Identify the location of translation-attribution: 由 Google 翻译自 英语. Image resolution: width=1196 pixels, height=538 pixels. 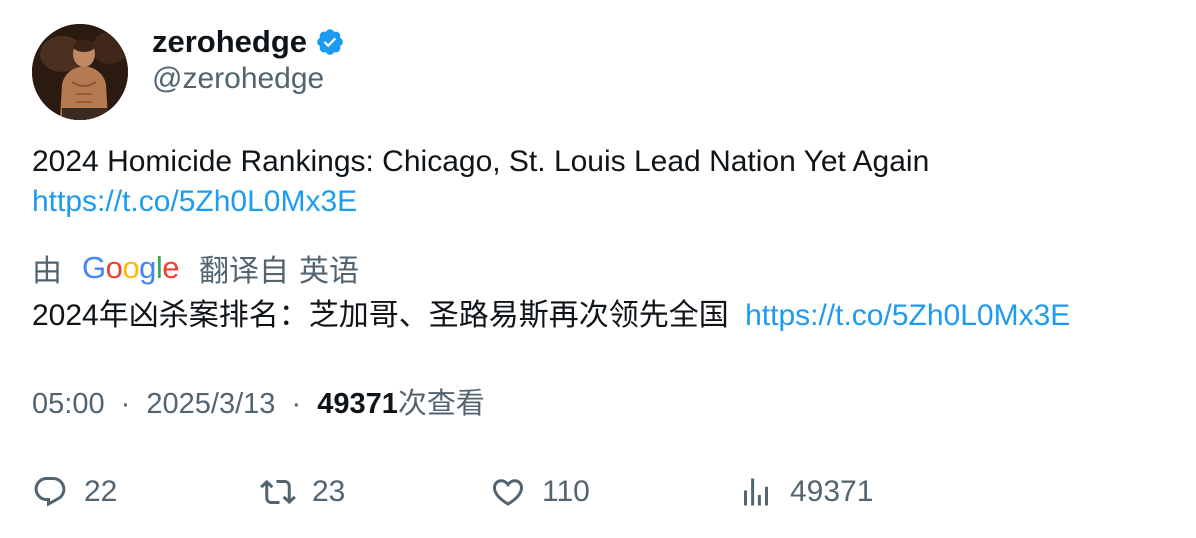
(195, 268).